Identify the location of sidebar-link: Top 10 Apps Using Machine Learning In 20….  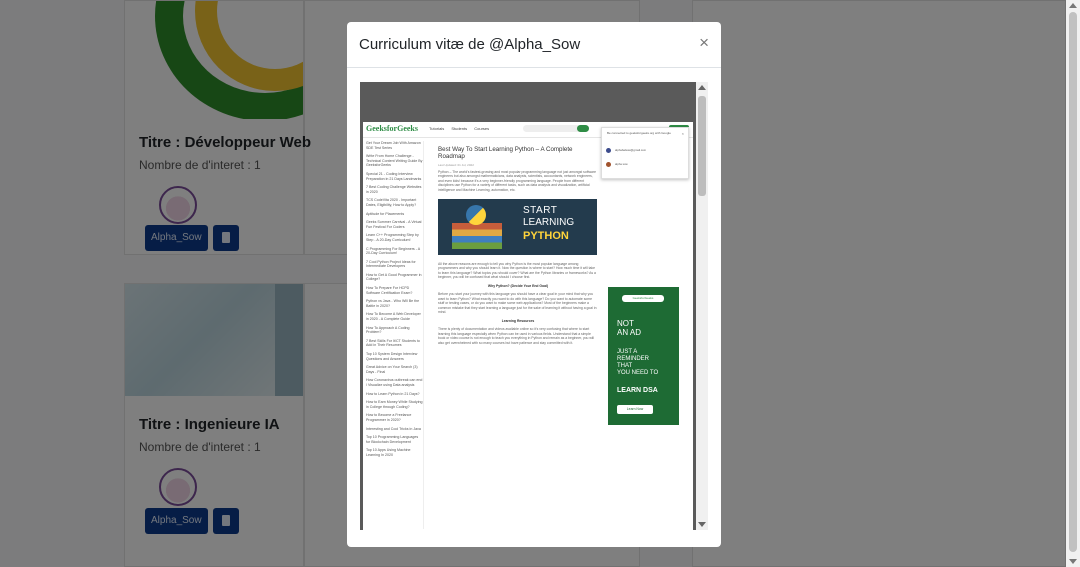
(388, 452).